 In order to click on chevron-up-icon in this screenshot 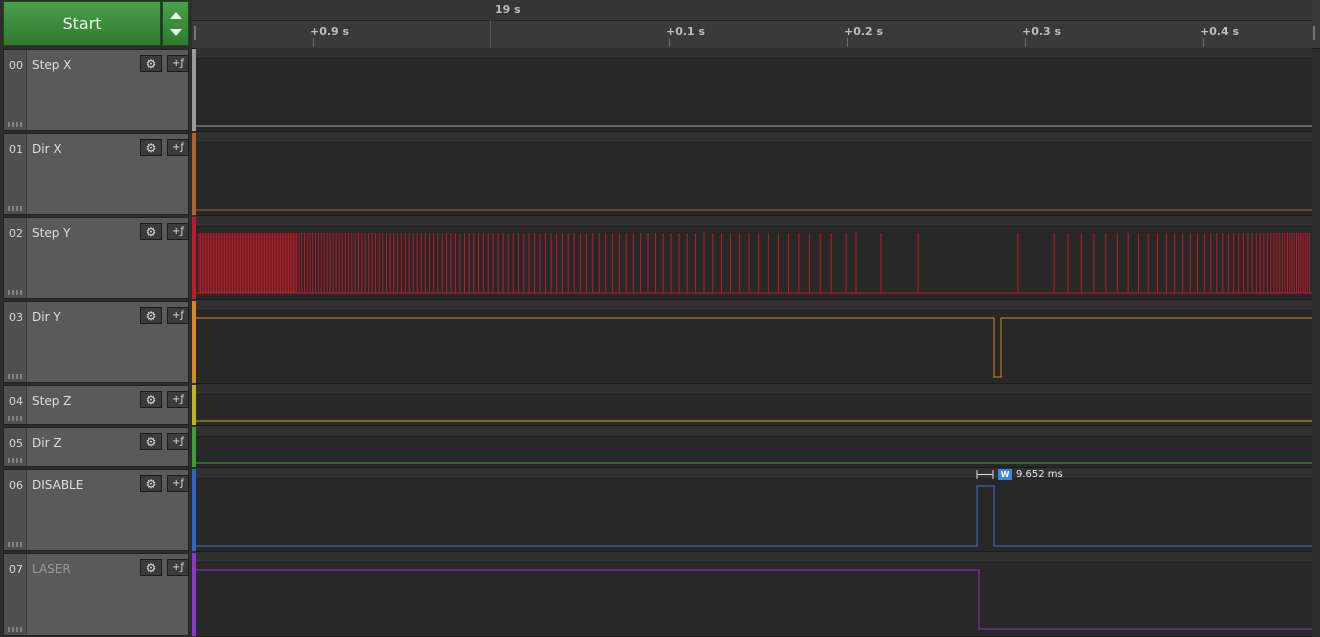, I will do `click(176, 15)`.